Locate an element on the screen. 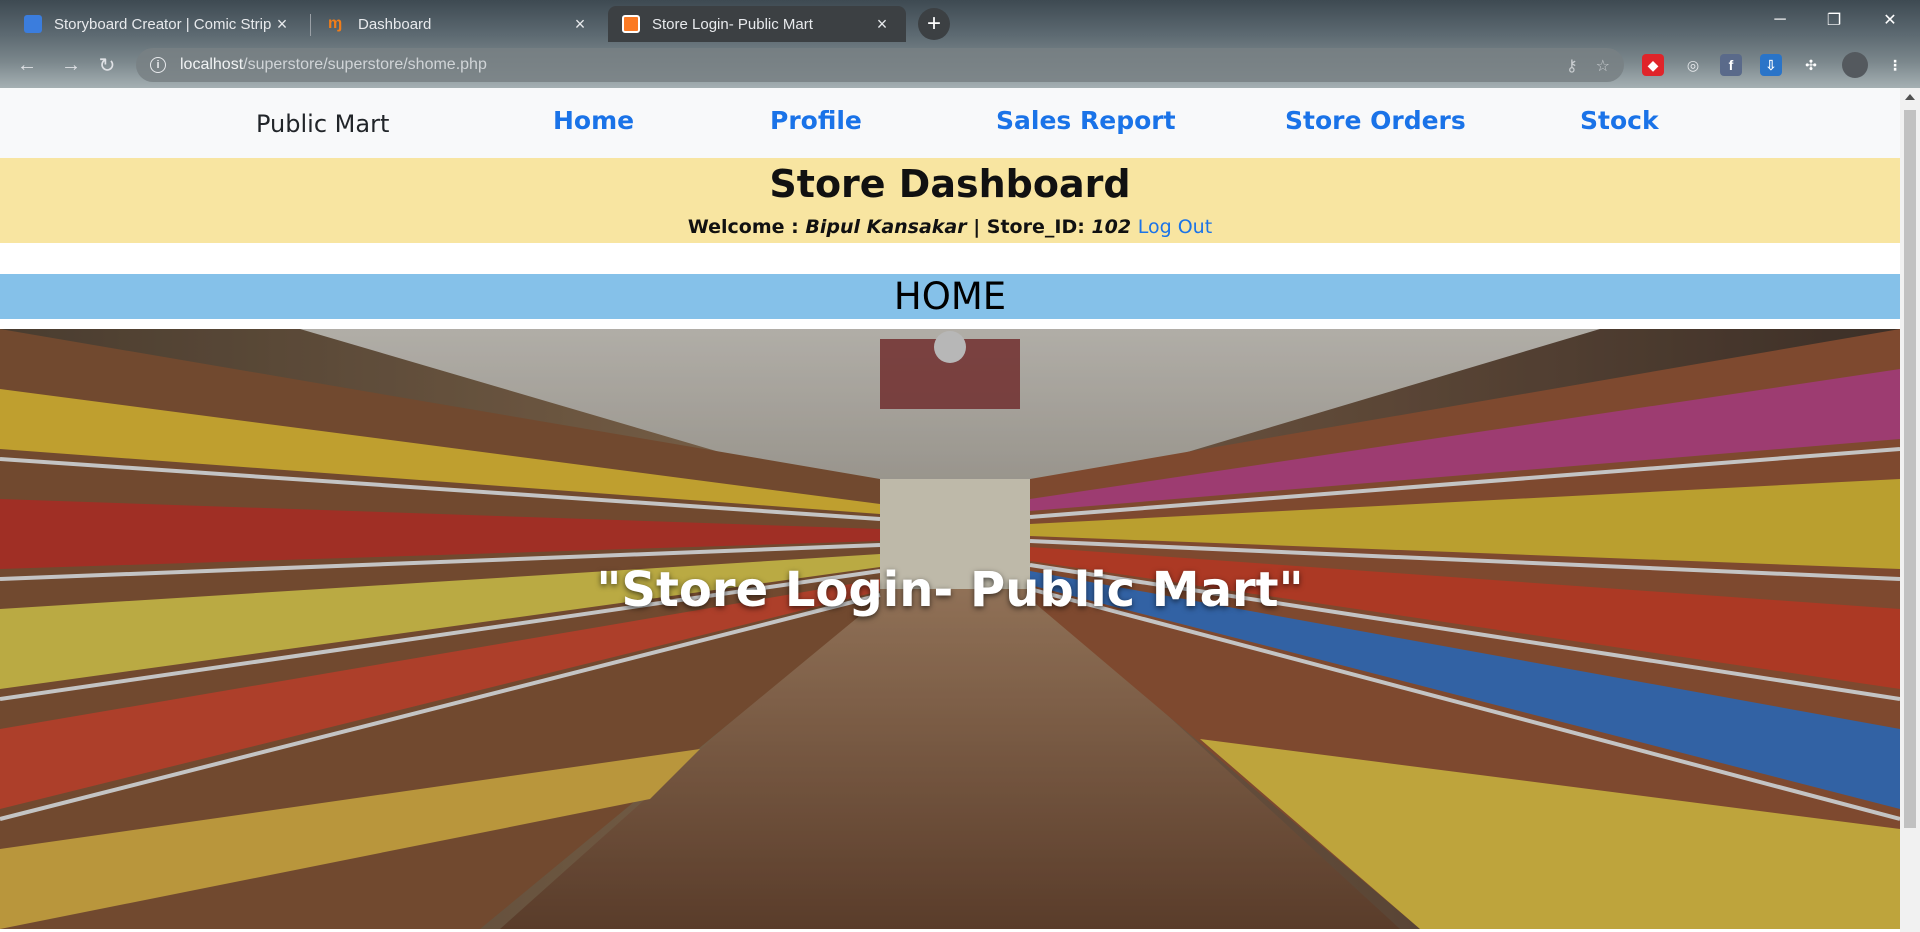  forward-icon: → is located at coordinates (71, 65).